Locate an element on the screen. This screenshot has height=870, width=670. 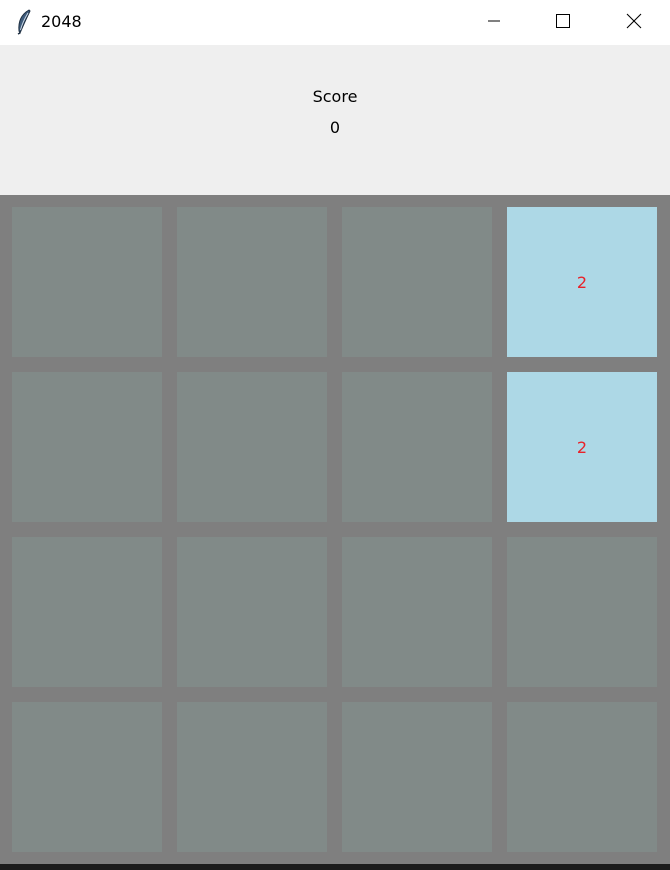
taskbar-edge is located at coordinates (335, 867).